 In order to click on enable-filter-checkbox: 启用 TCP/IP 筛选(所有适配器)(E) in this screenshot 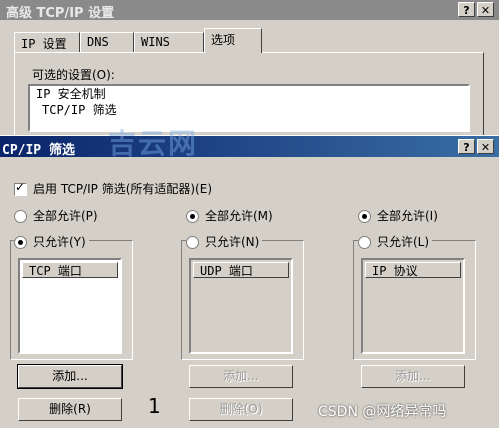, I will do `click(113, 188)`.